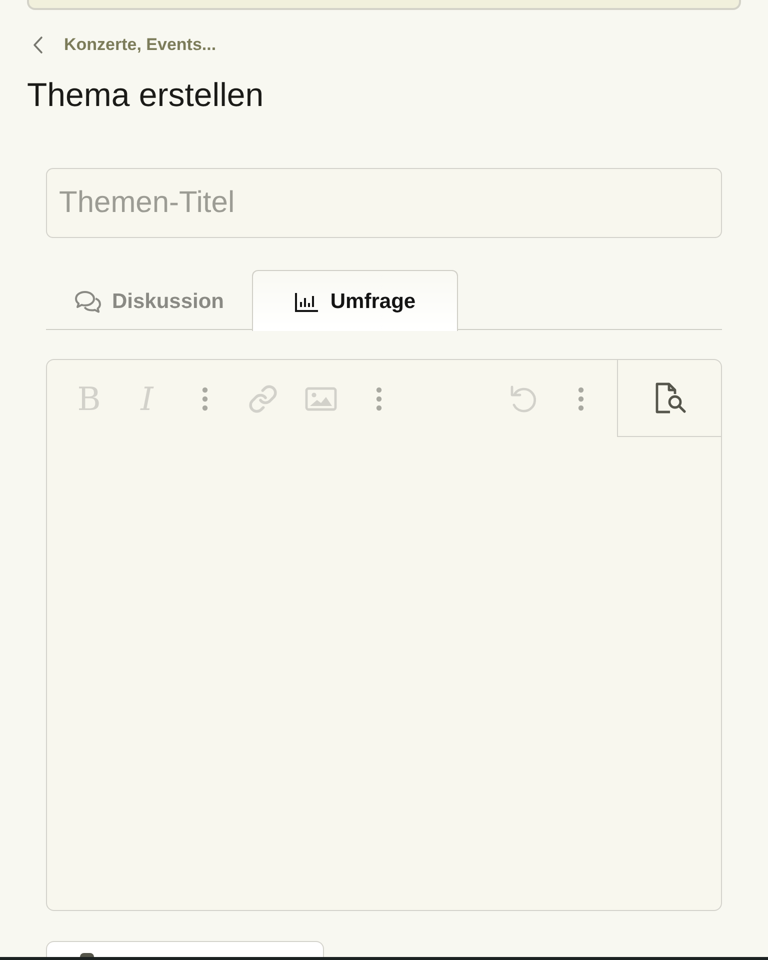 This screenshot has height=960, width=768. I want to click on speech-bubbles-icon, so click(88, 302).